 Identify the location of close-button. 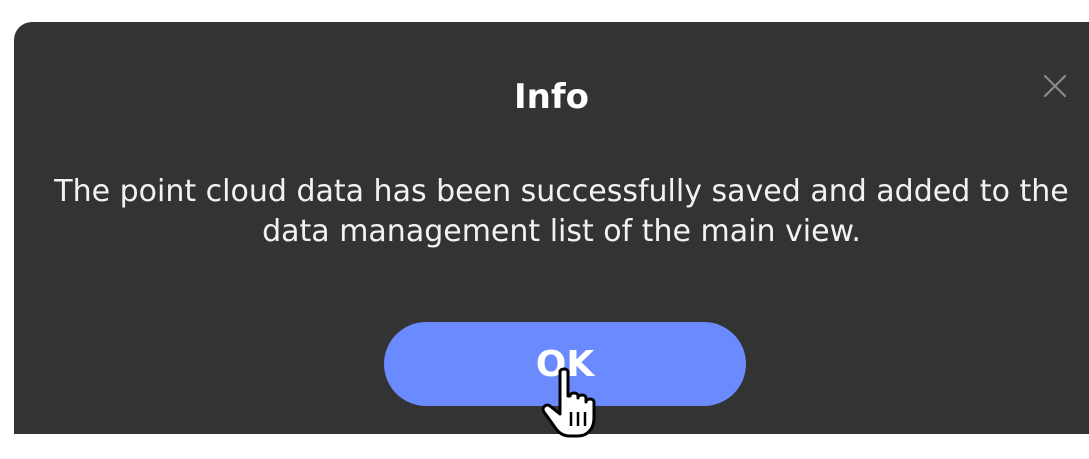
(1055, 86).